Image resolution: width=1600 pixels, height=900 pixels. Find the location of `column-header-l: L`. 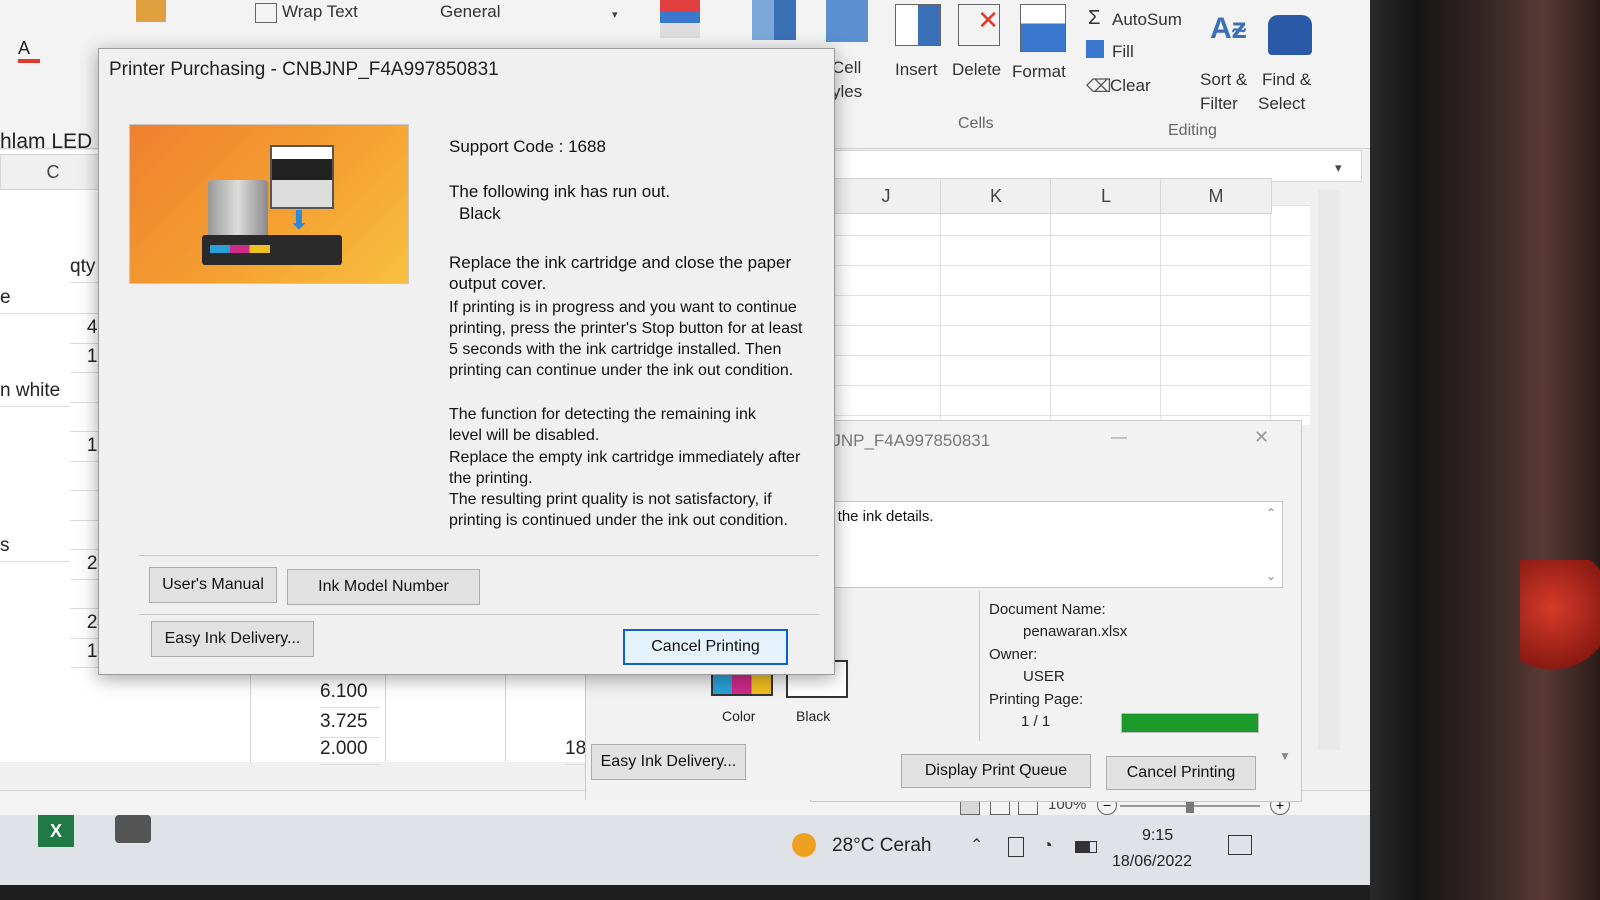

column-header-l: L is located at coordinates (1106, 196).